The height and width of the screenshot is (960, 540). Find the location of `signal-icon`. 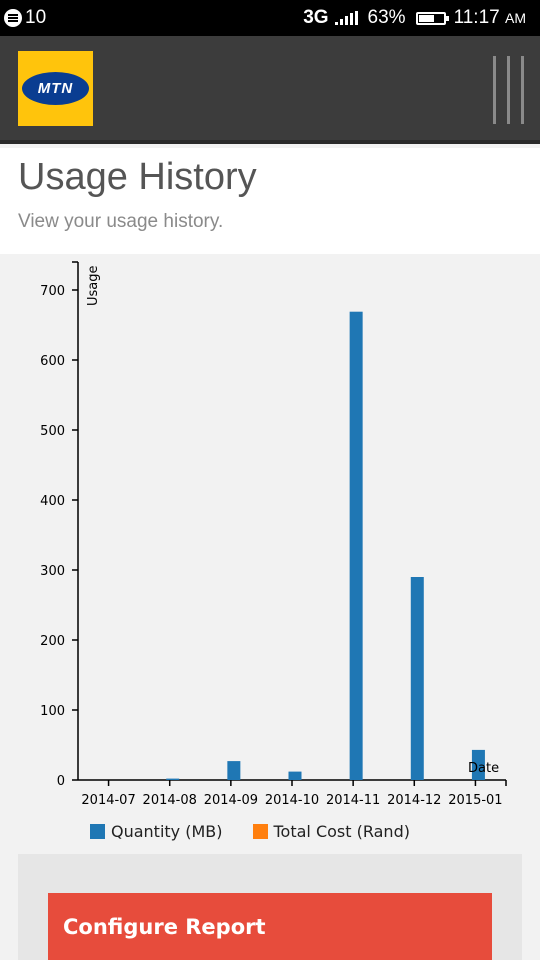

signal-icon is located at coordinates (346, 18).